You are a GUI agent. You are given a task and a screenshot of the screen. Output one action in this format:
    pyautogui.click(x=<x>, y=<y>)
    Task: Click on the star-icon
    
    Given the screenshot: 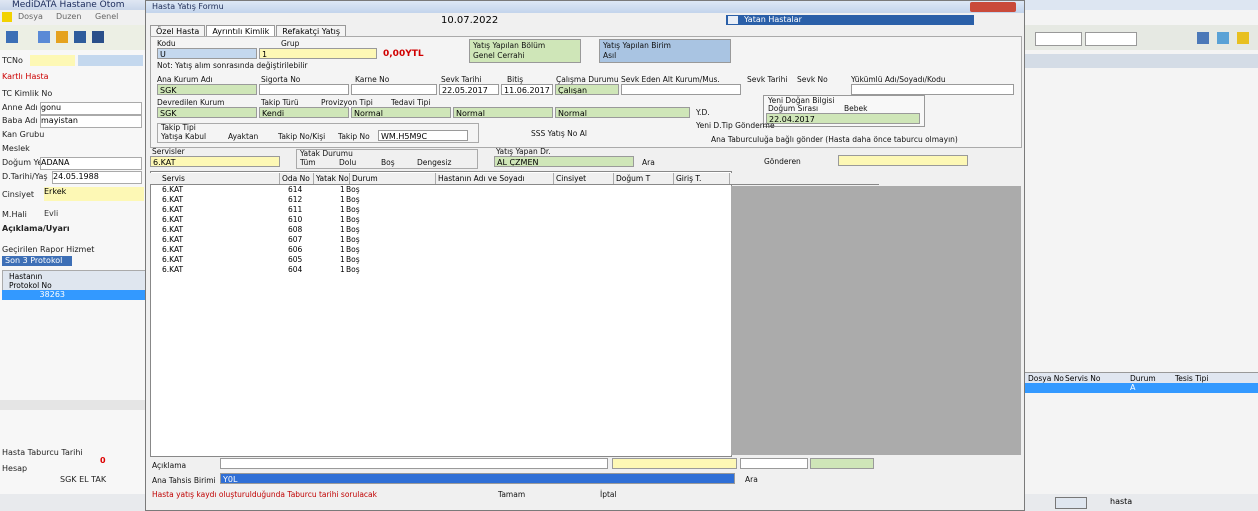 What is the action you would take?
    pyautogui.click(x=1243, y=38)
    